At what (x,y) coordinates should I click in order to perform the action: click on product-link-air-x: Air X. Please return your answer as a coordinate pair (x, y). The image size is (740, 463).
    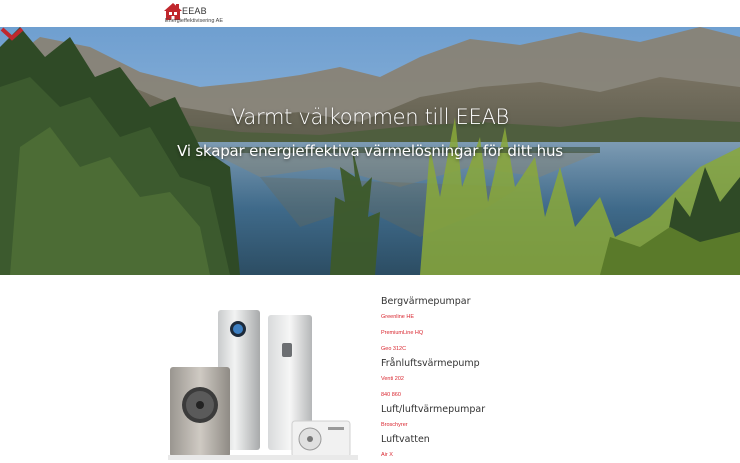
    Looking at the image, I should click on (506, 455).